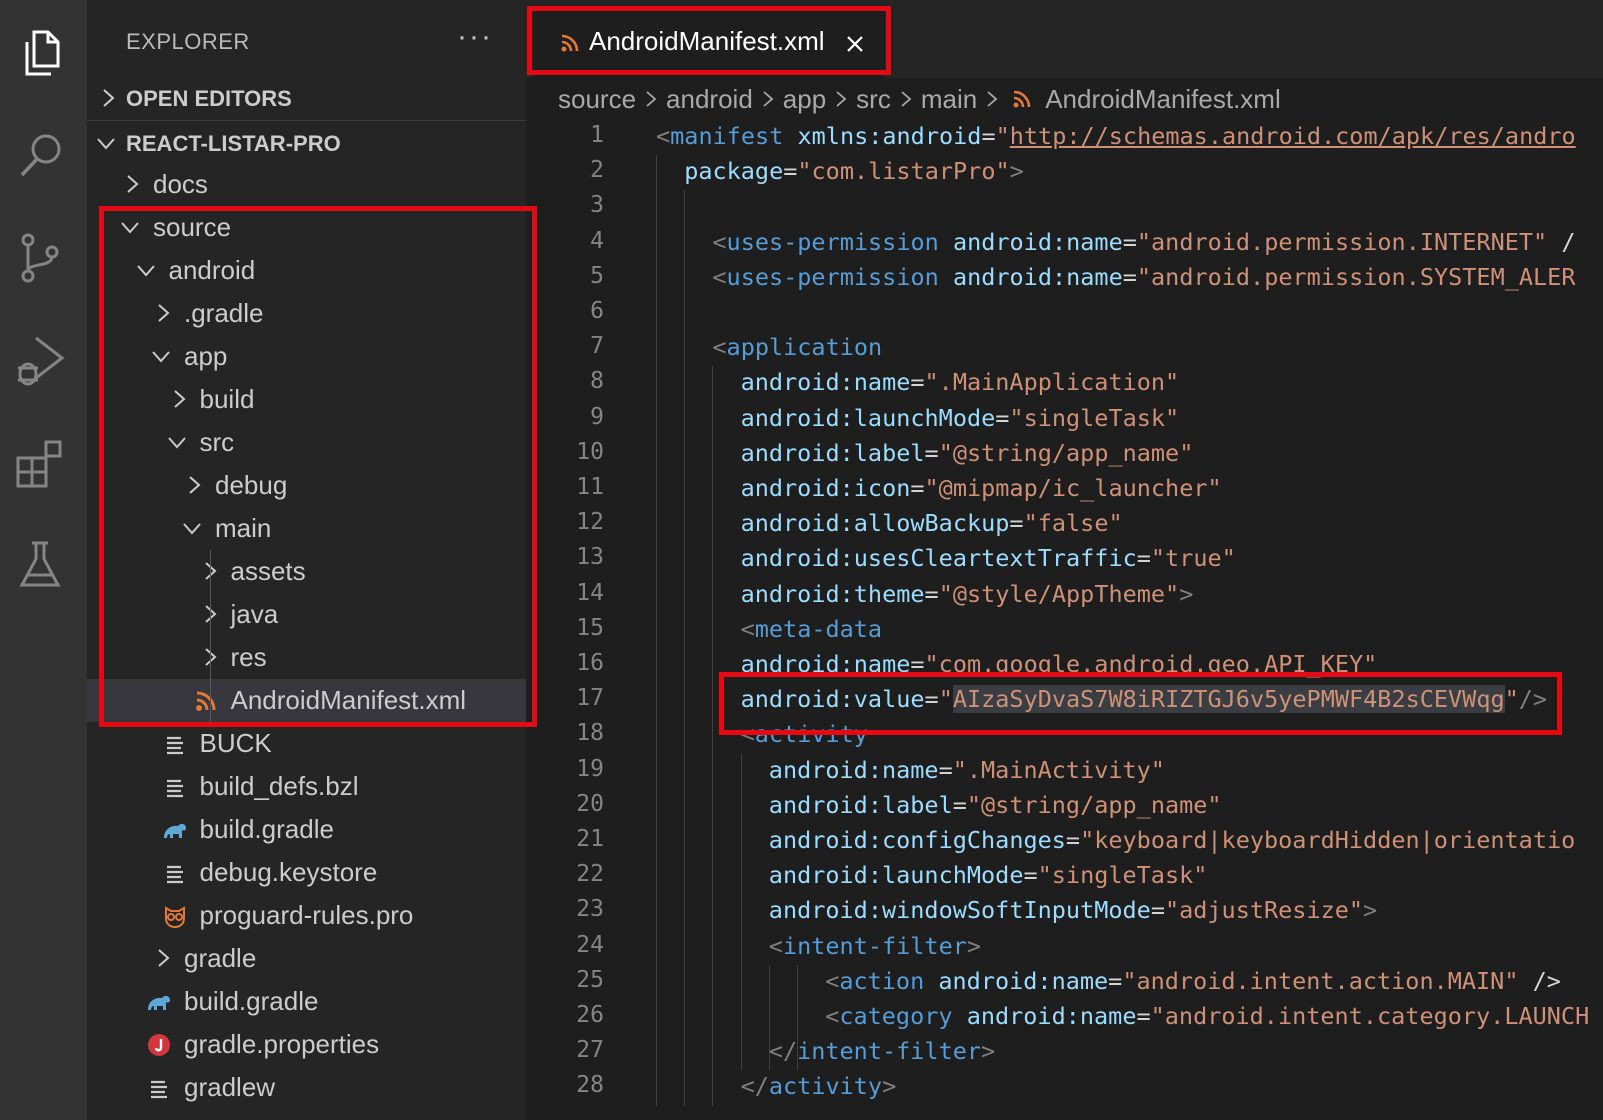 The width and height of the screenshot is (1603, 1120). What do you see at coordinates (1064, 207) in the screenshot?
I see `code-line: 3` at bounding box center [1064, 207].